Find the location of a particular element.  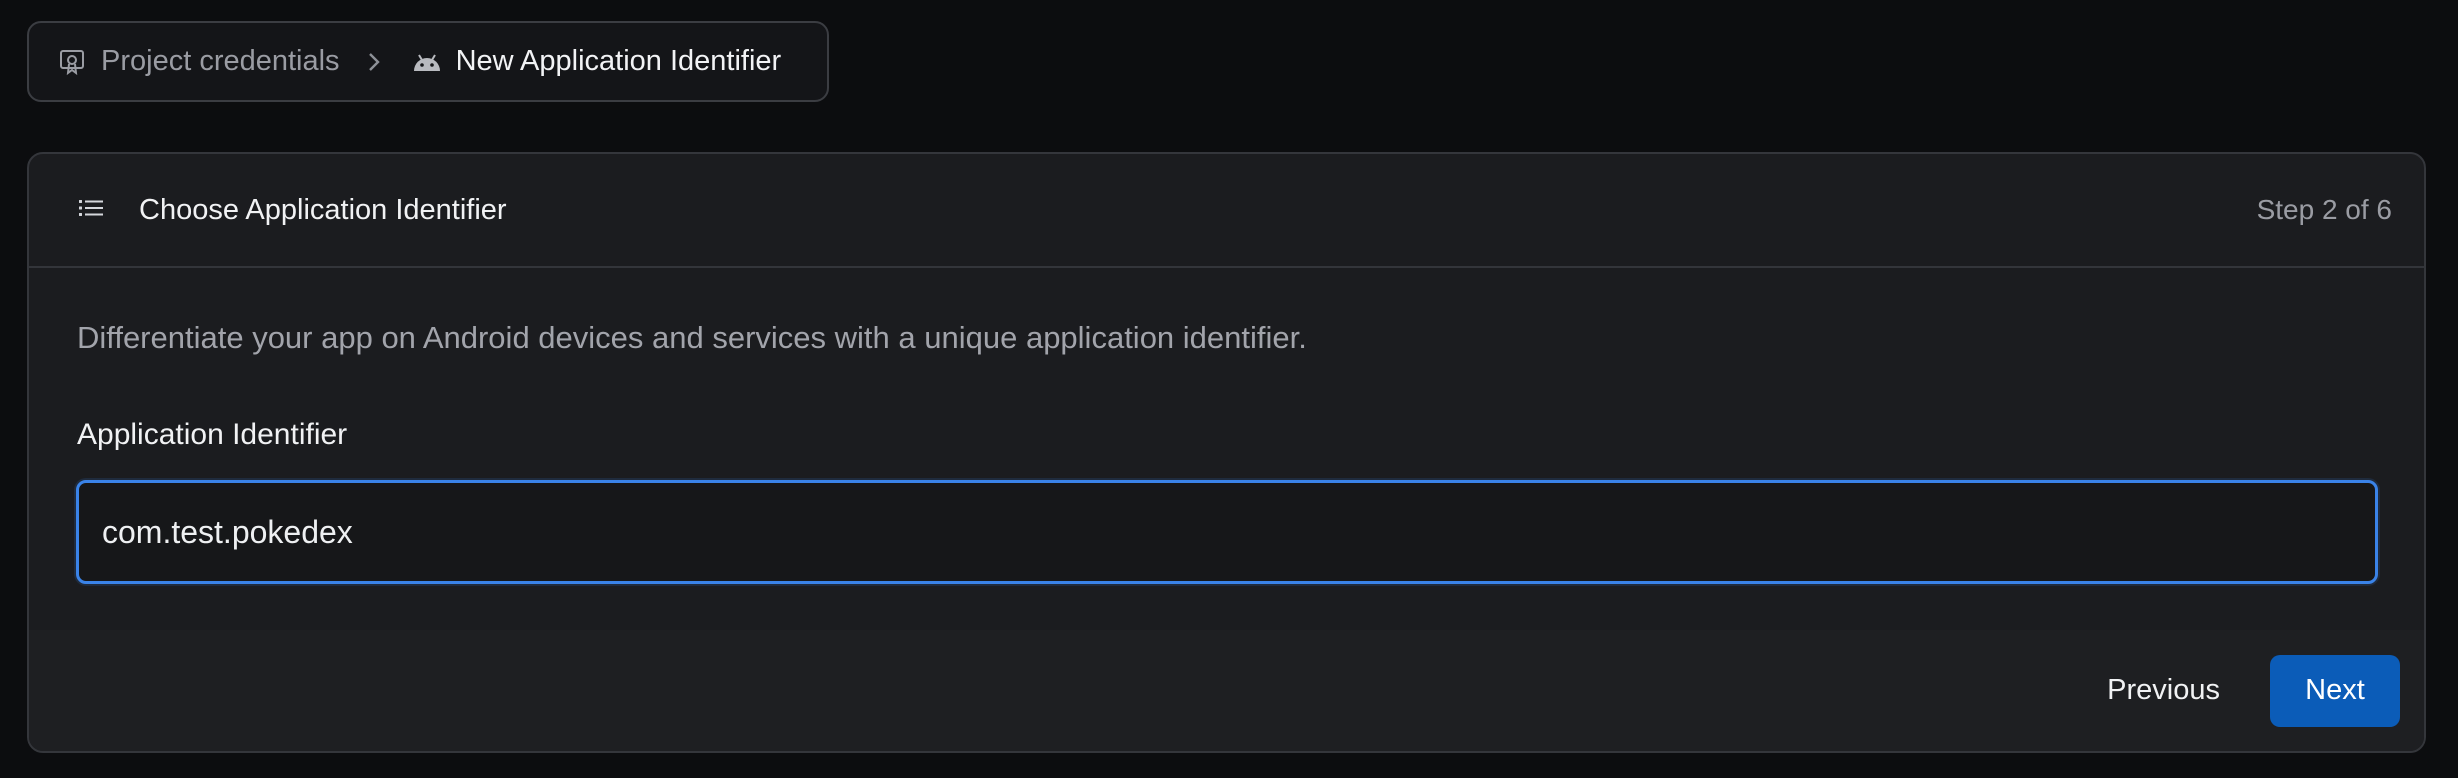

previous-button: Previous is located at coordinates (2163, 690).